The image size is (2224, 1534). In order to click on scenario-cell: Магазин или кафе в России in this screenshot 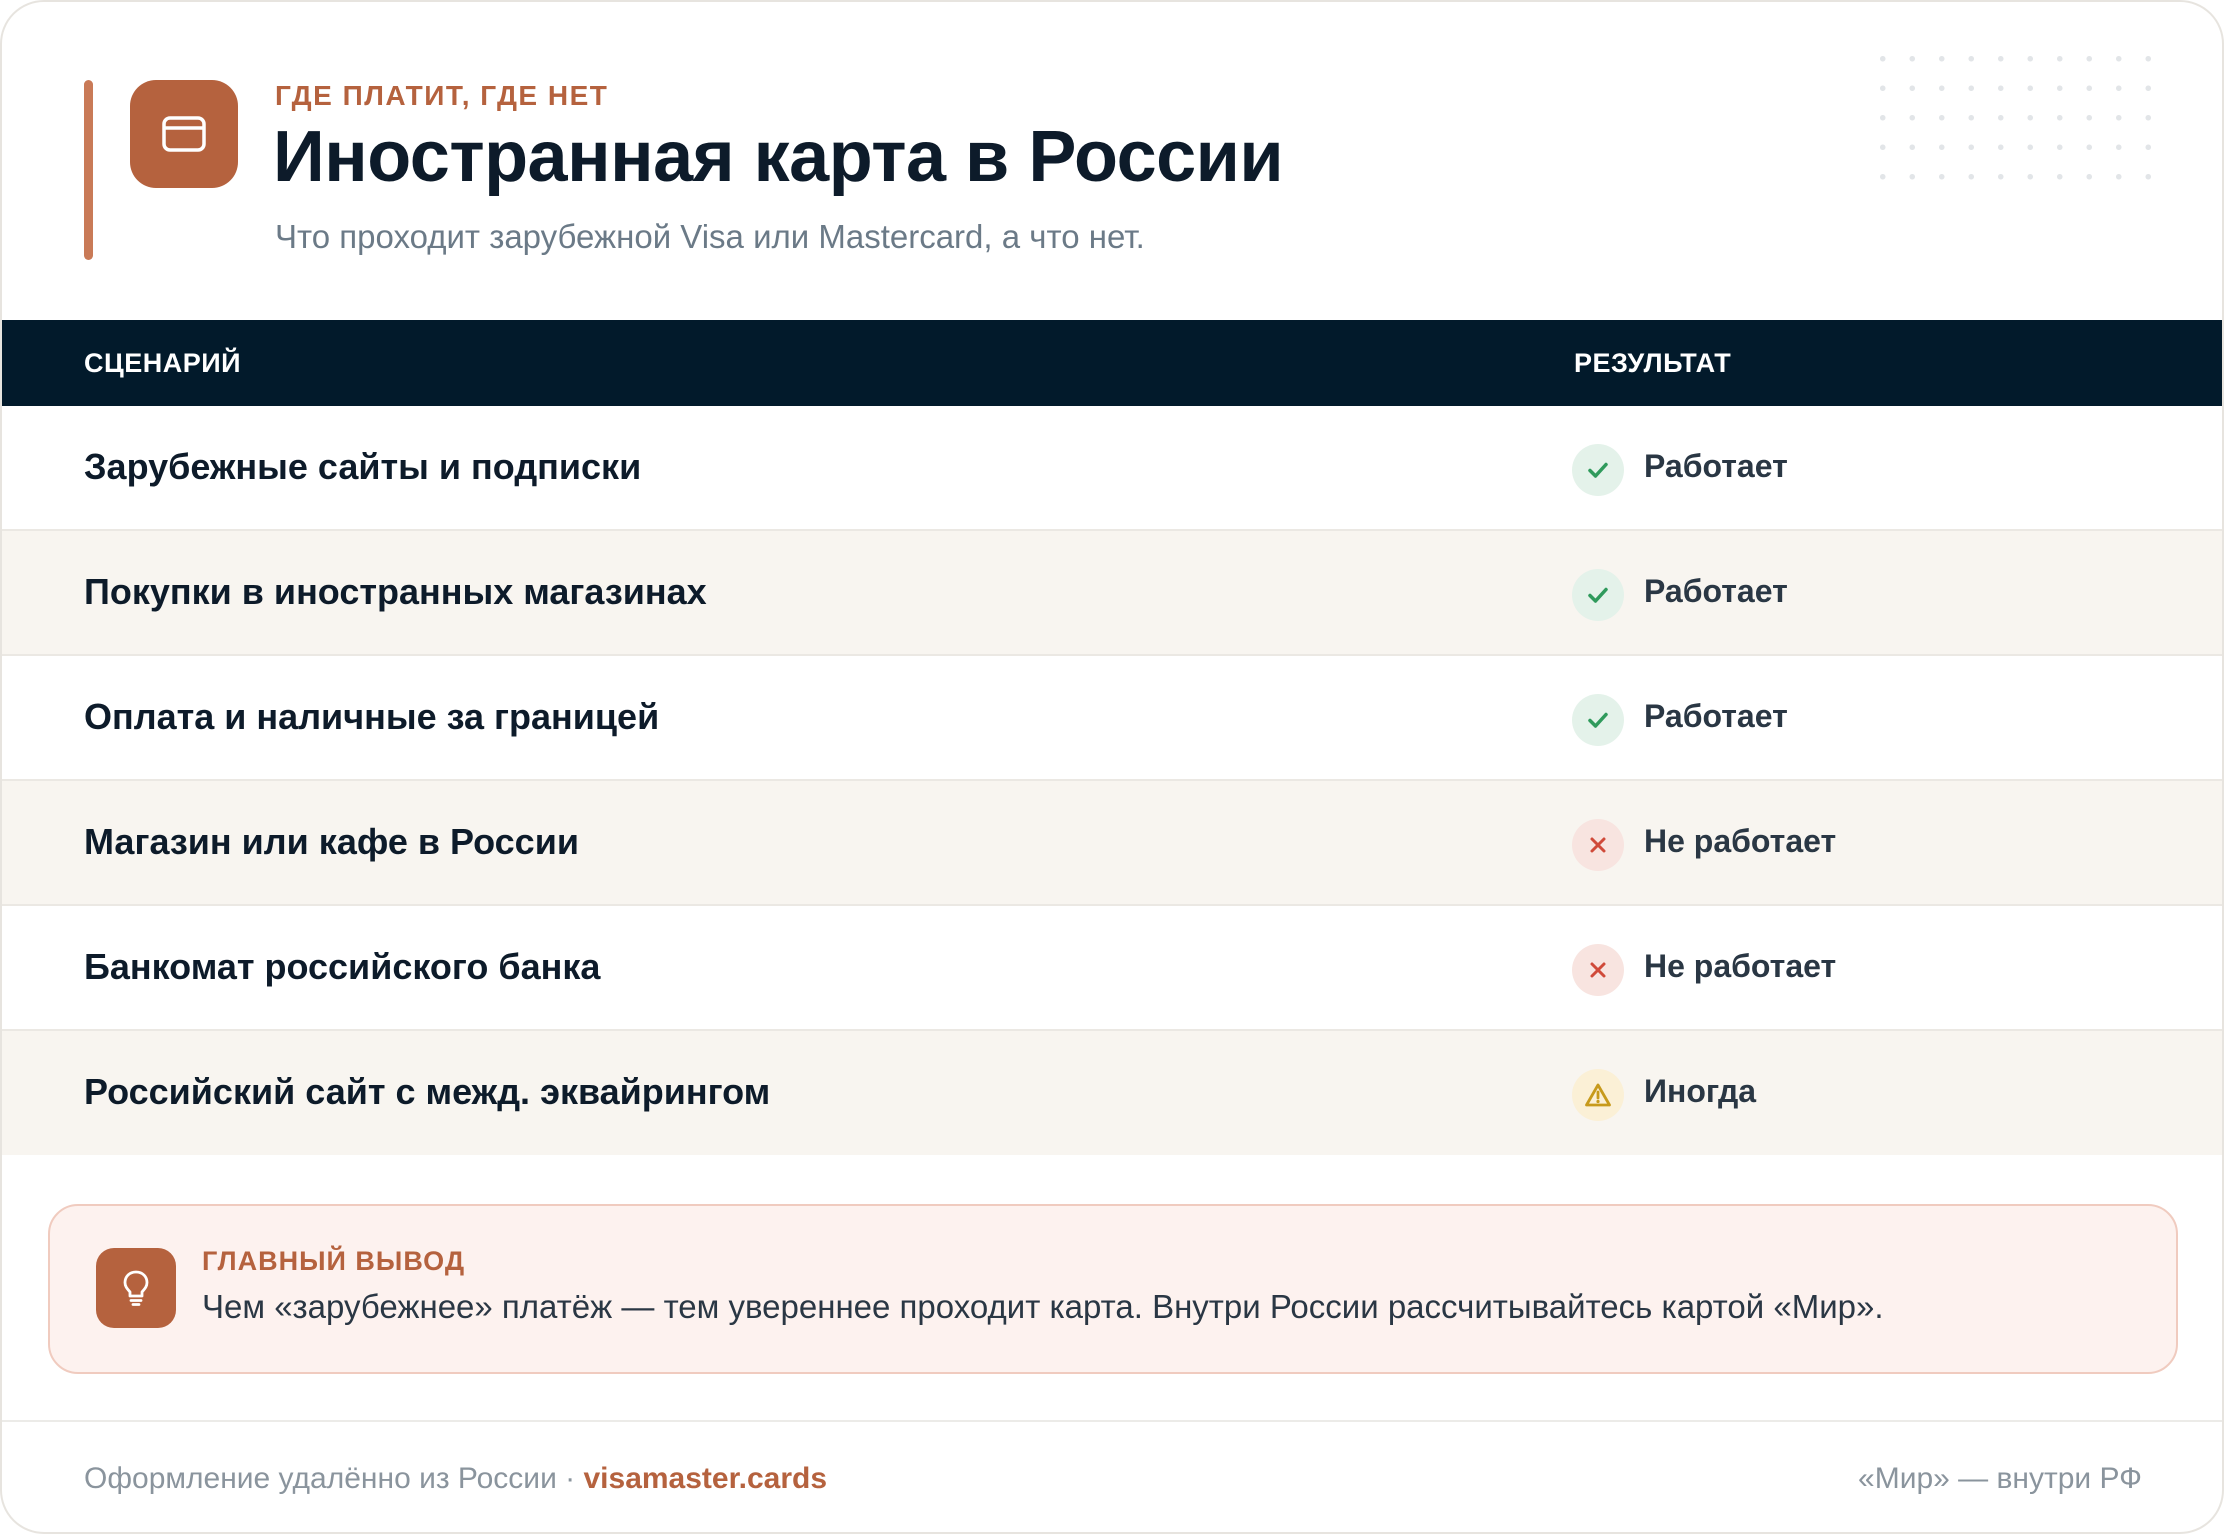, I will do `click(331, 841)`.